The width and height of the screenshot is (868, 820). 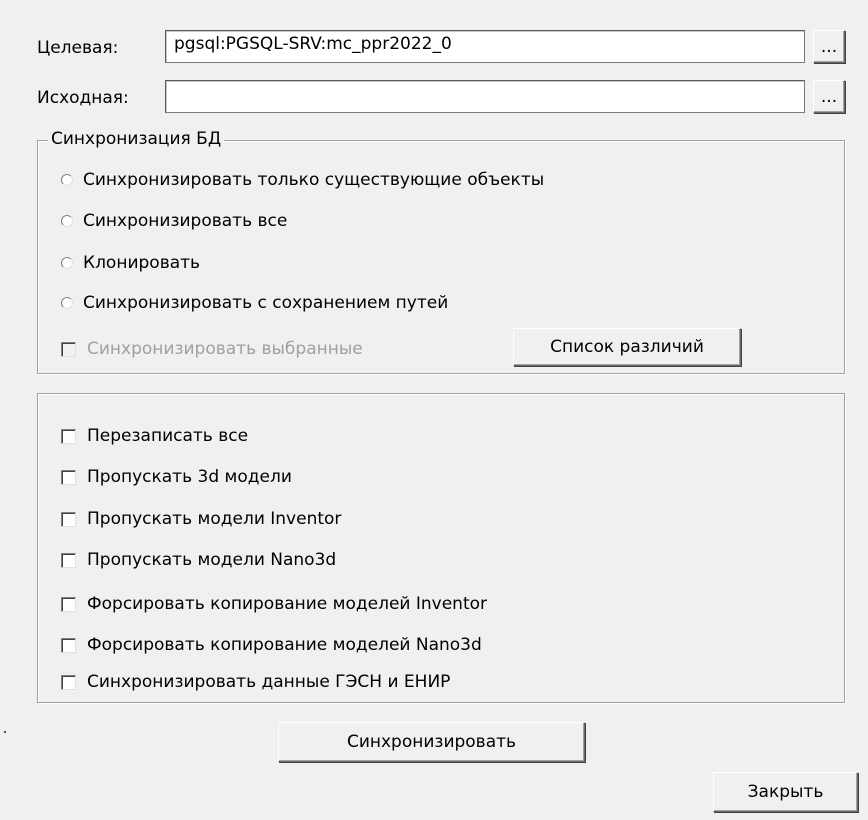 I want to click on radio-label: Клонировать, so click(x=142, y=263).